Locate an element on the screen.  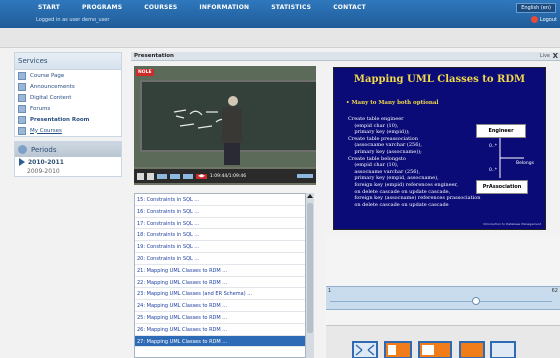
sidebar-item-presentation-room: Presentation Room is located at coordinates (68, 119).